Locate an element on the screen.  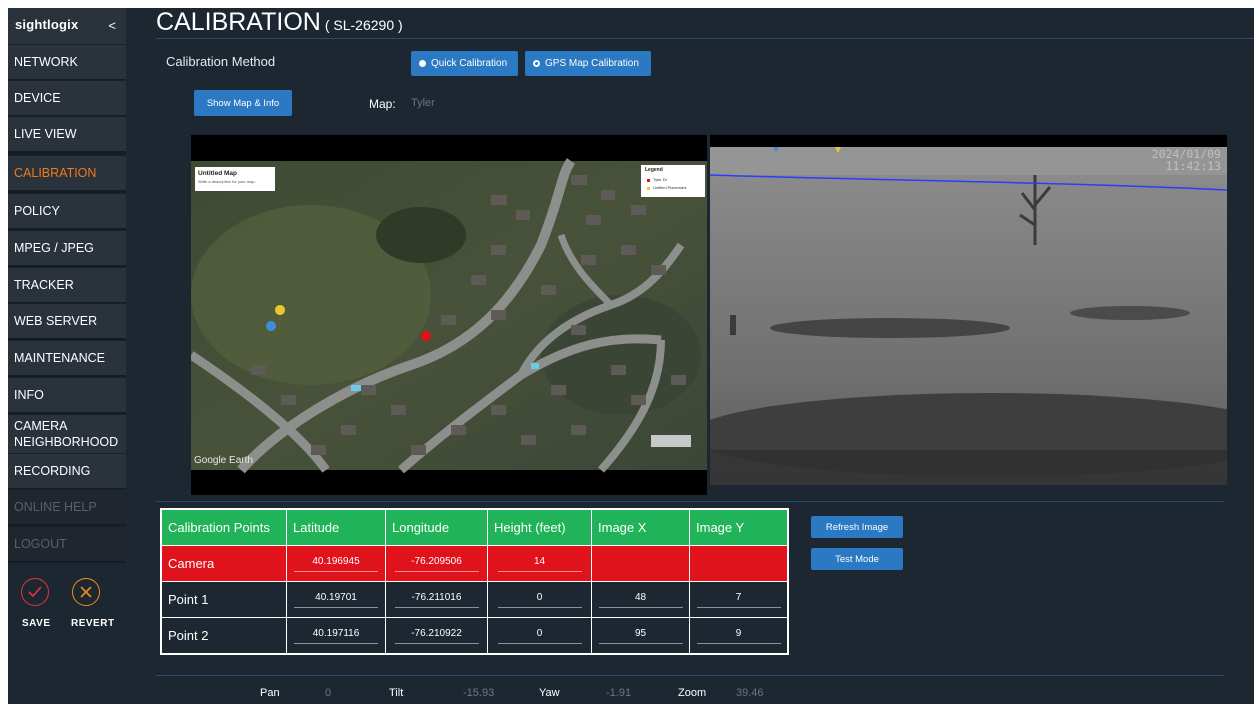
latitude-input: 40.197116 is located at coordinates (336, 636).